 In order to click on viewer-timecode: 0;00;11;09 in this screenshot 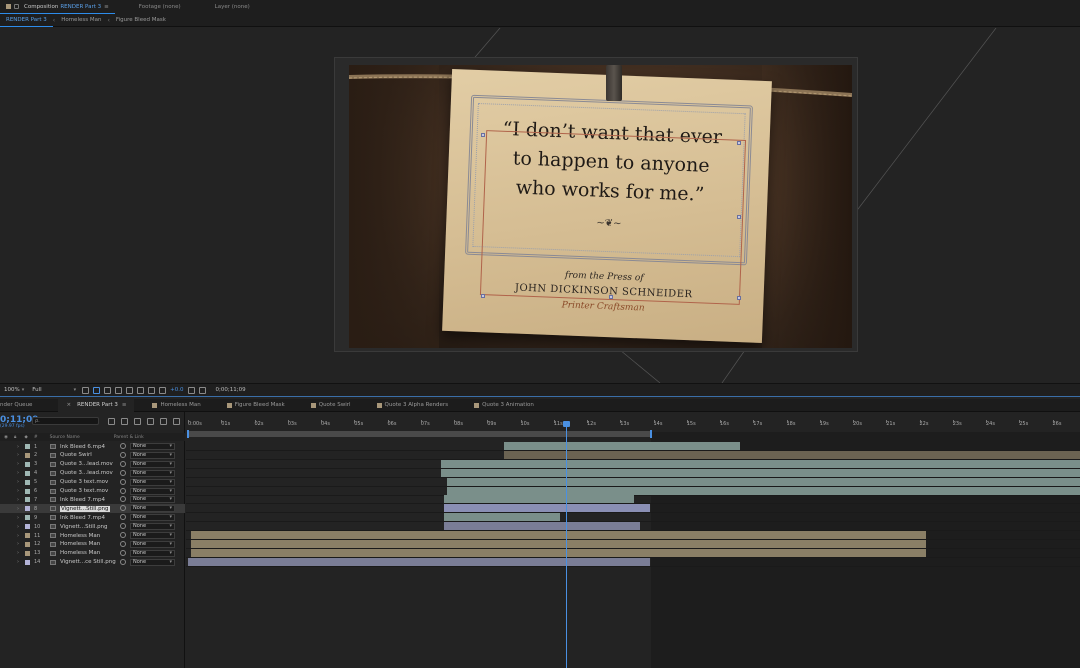, I will do `click(231, 390)`.